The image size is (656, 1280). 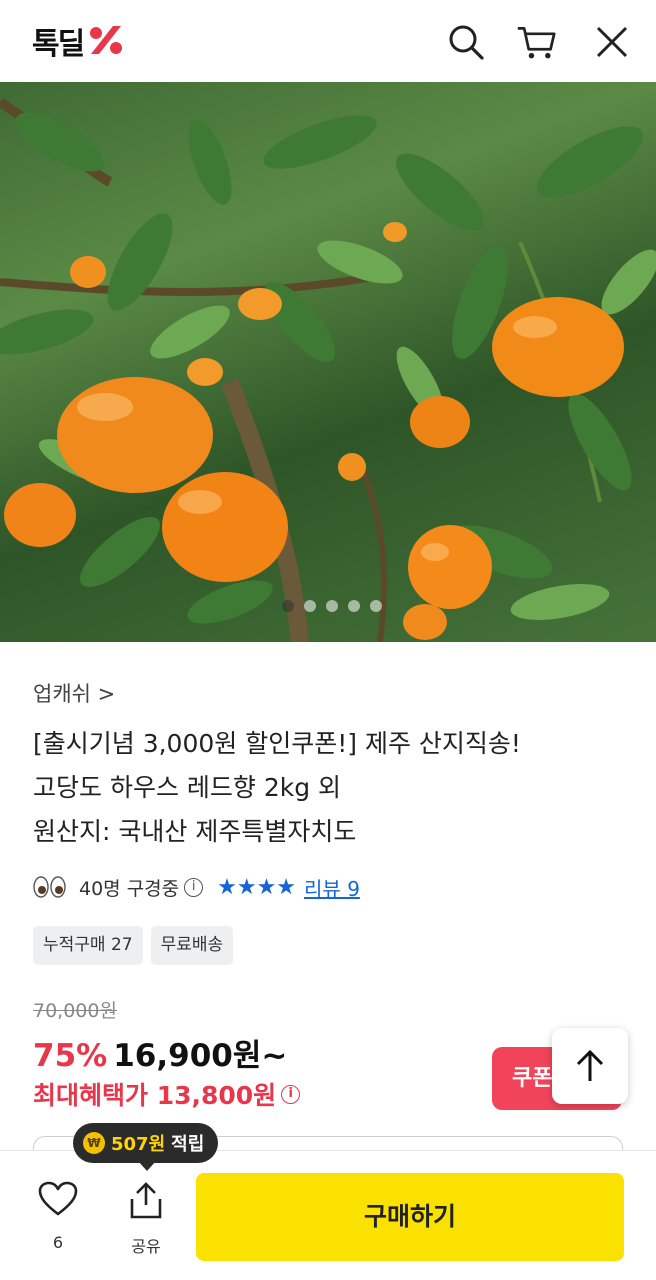 What do you see at coordinates (88, 945) in the screenshot?
I see `chip-cumulative-purchases: 누적구매 27` at bounding box center [88, 945].